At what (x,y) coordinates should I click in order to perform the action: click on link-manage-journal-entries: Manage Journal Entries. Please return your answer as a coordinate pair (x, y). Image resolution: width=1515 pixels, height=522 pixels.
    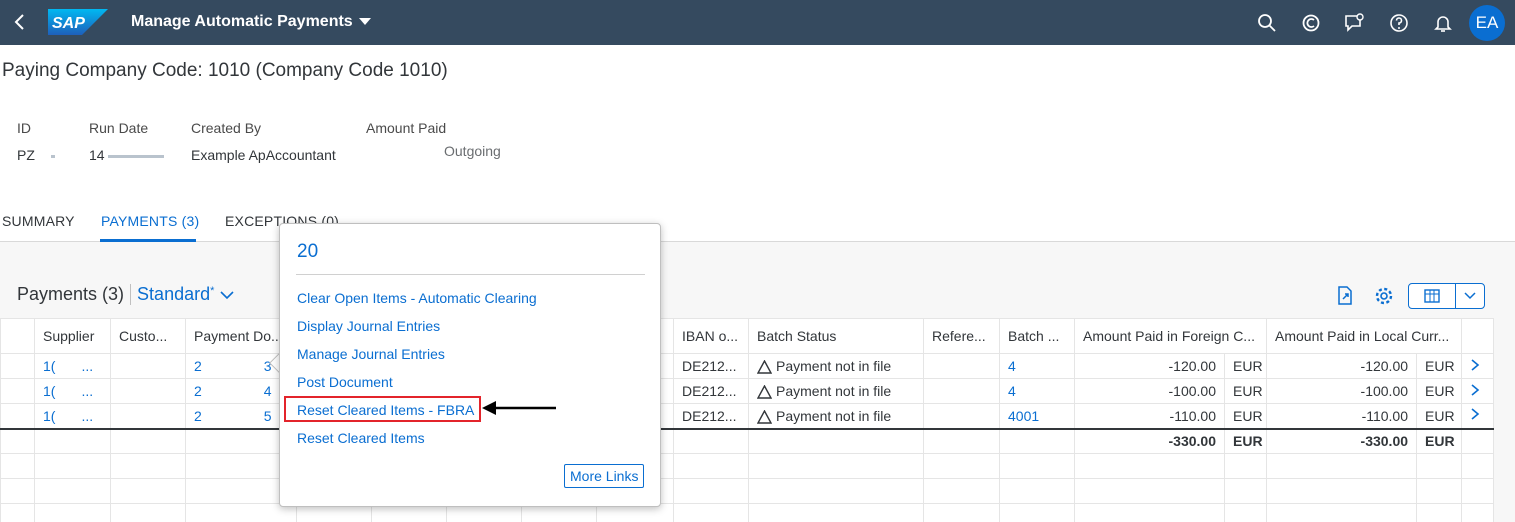
    Looking at the image, I should click on (371, 354).